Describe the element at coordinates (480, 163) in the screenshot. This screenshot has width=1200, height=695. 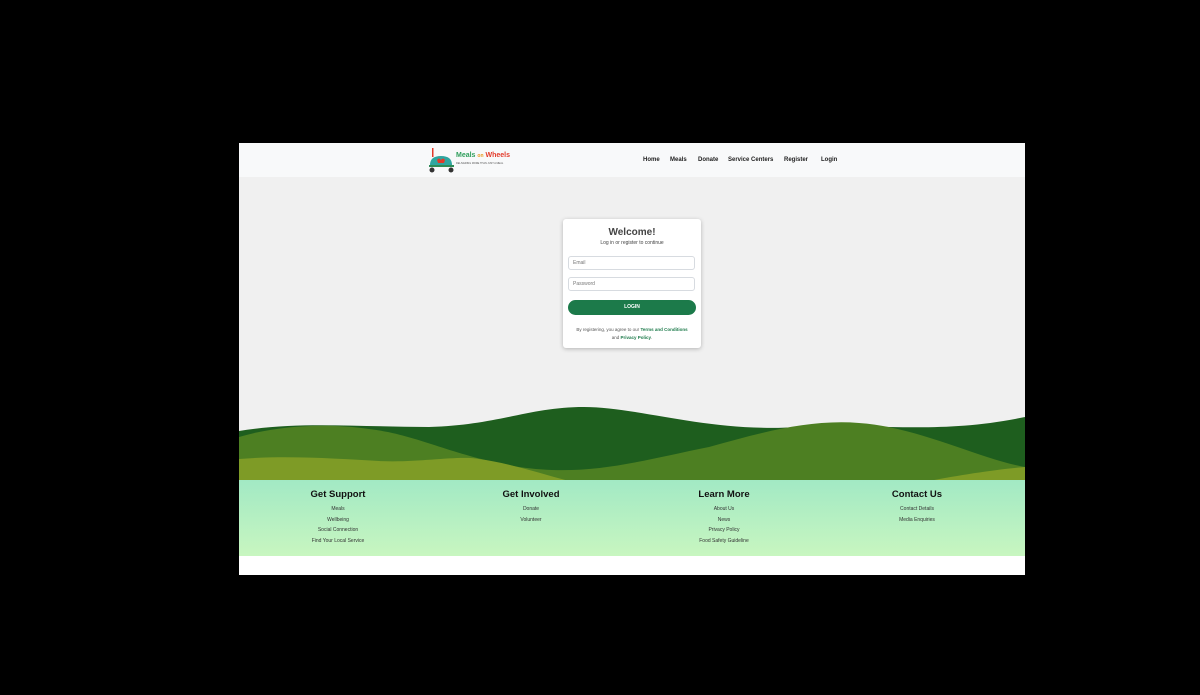
I see `logo-tagline: DELIVERING MORE THAN JUST A MEAL` at that location.